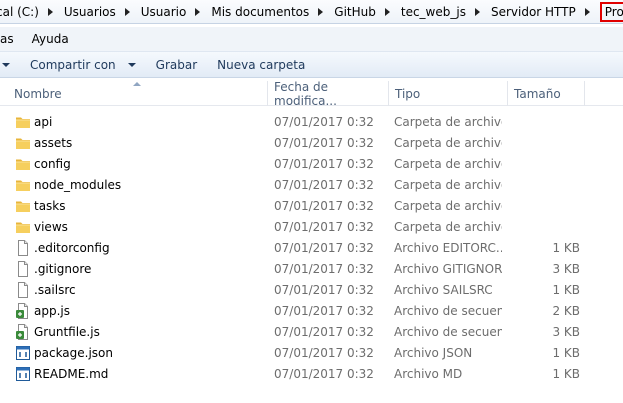 The height and width of the screenshot is (403, 623). Describe the element at coordinates (138, 93) in the screenshot. I see `column-header-name: Nombre` at that location.